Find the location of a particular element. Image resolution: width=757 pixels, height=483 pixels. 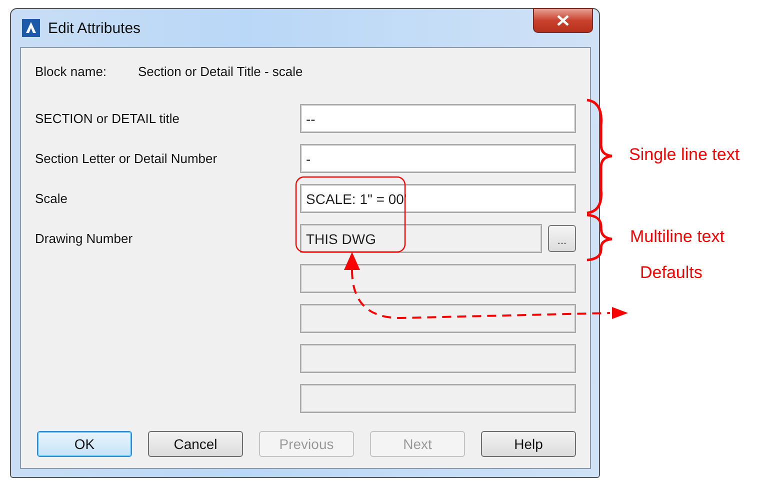

window-title: Edit Attributes is located at coordinates (94, 28).